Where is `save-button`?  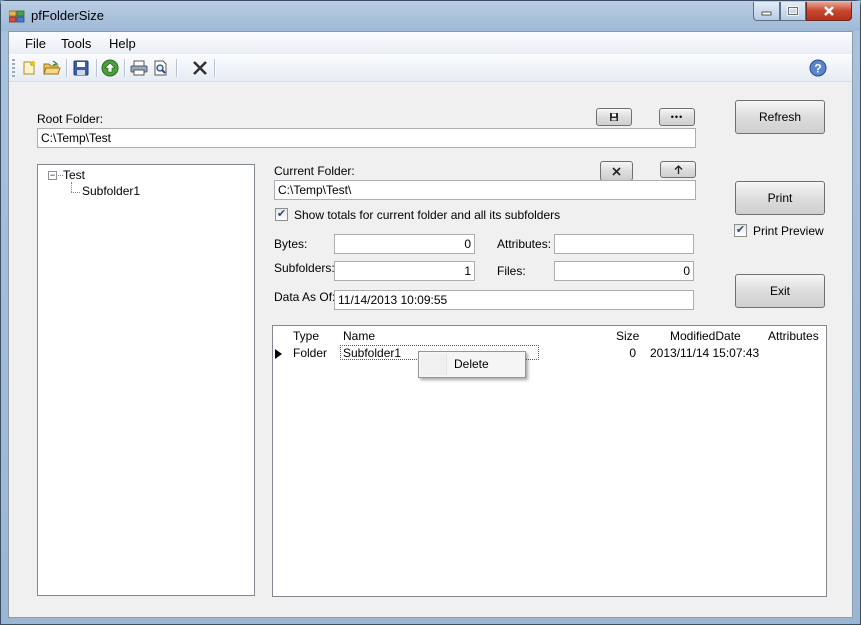 save-button is located at coordinates (81, 68).